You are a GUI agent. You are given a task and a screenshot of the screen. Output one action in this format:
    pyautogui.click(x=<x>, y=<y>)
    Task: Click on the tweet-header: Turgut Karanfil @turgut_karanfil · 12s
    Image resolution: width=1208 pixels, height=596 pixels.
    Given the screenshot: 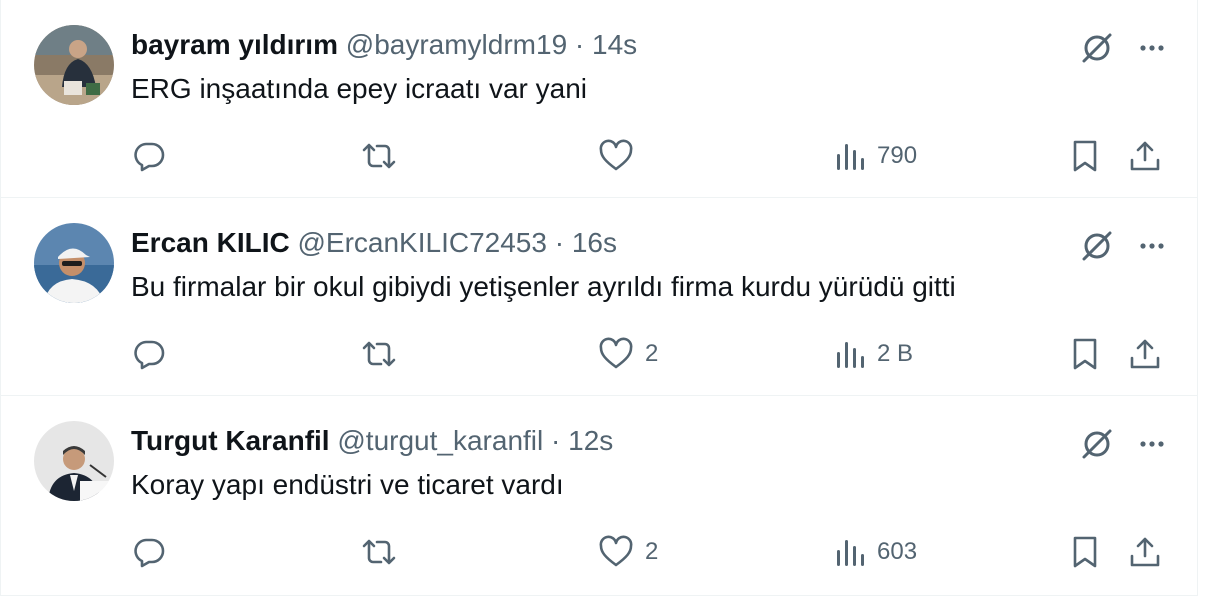 What is the action you would take?
    pyautogui.click(x=372, y=441)
    